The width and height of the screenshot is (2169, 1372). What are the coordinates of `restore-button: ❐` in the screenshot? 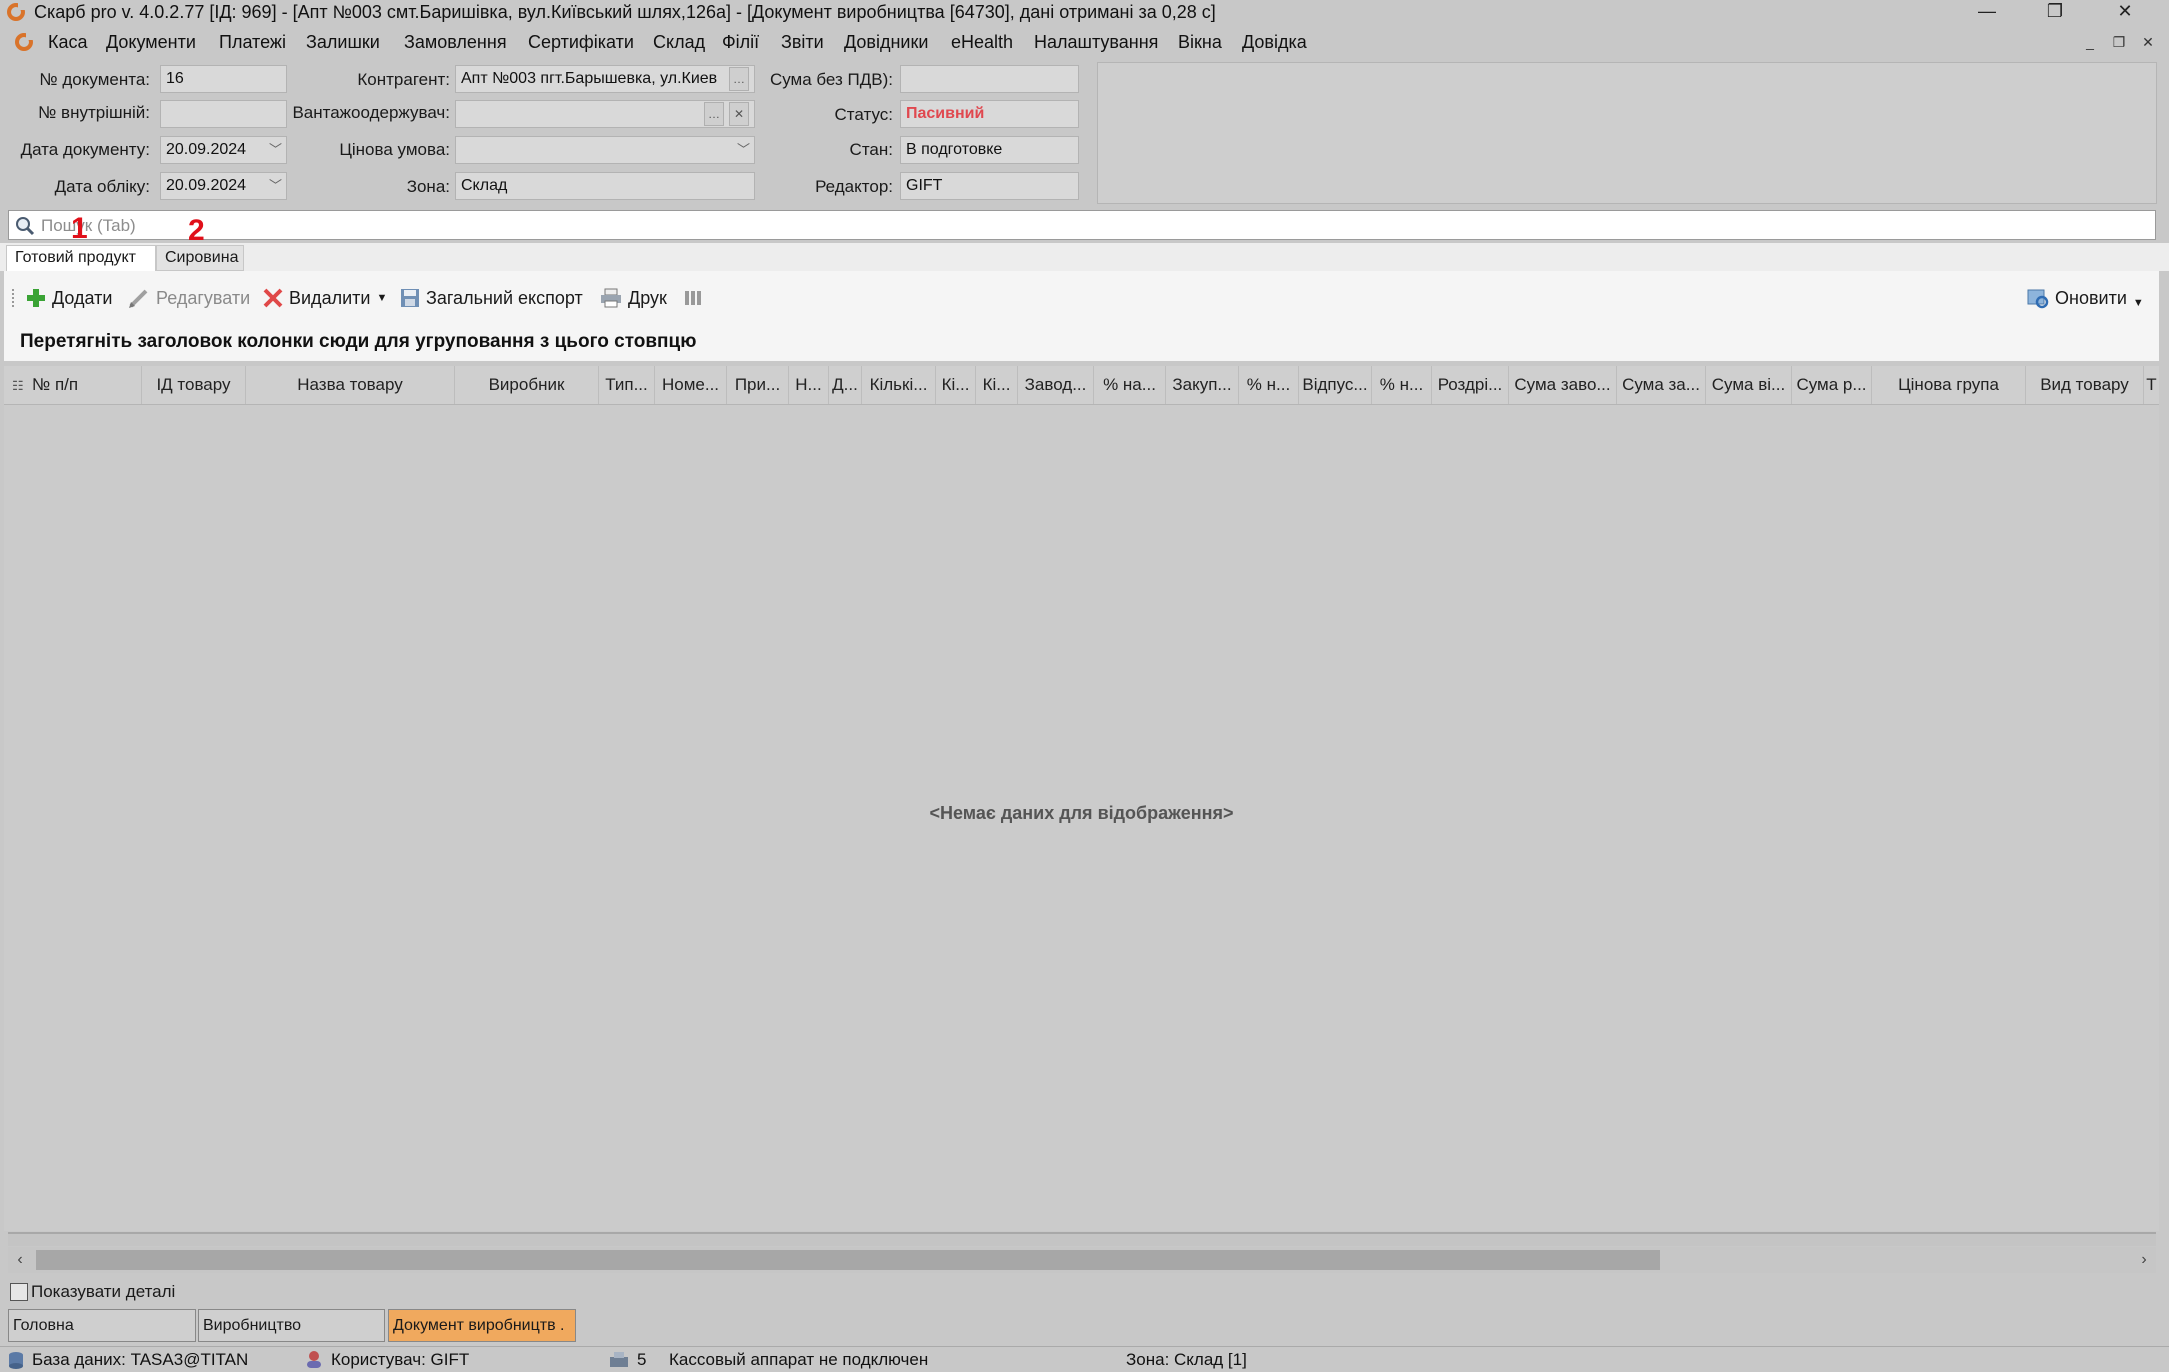 It's located at (2055, 11).